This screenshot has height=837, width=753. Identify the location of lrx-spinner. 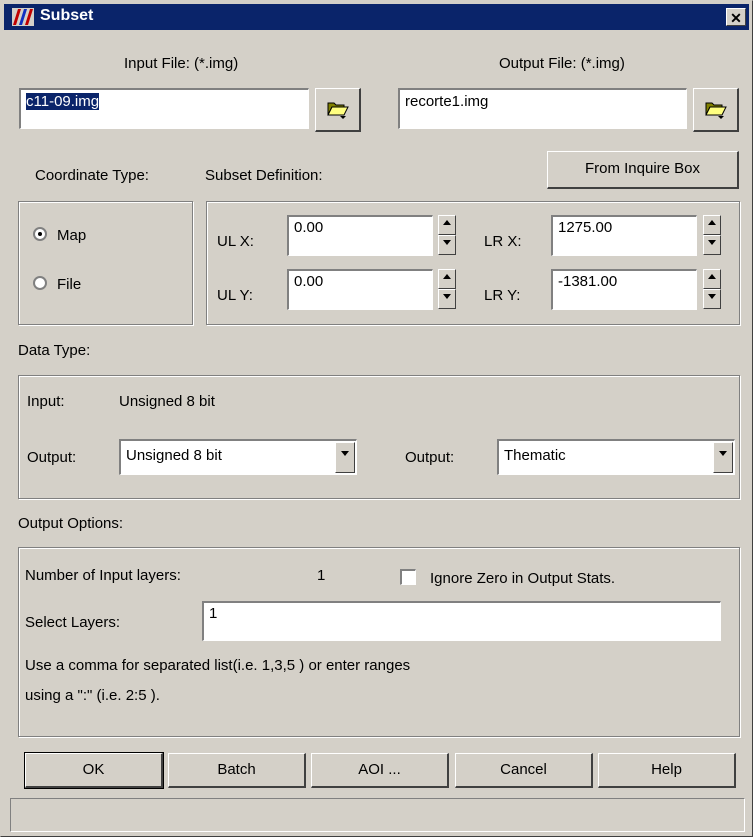
(712, 235).